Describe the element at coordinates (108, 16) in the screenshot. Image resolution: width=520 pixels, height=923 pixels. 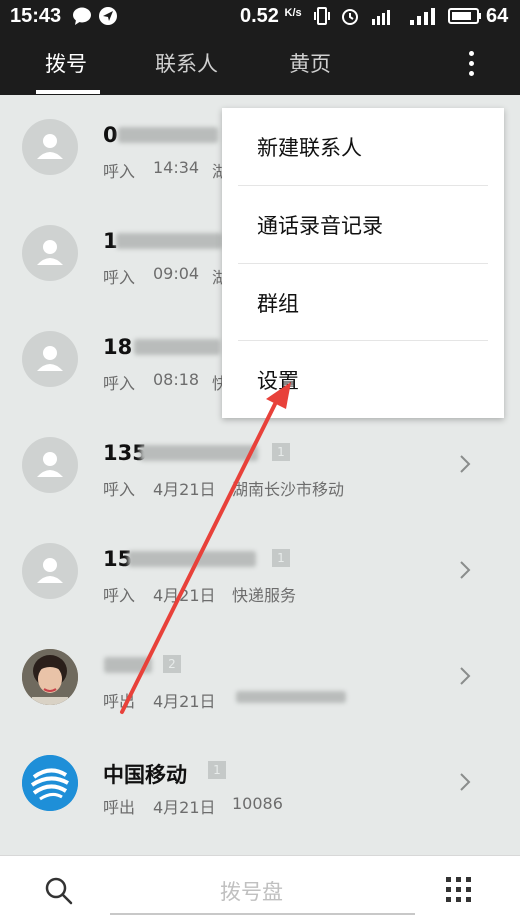
I see `send-icon` at that location.